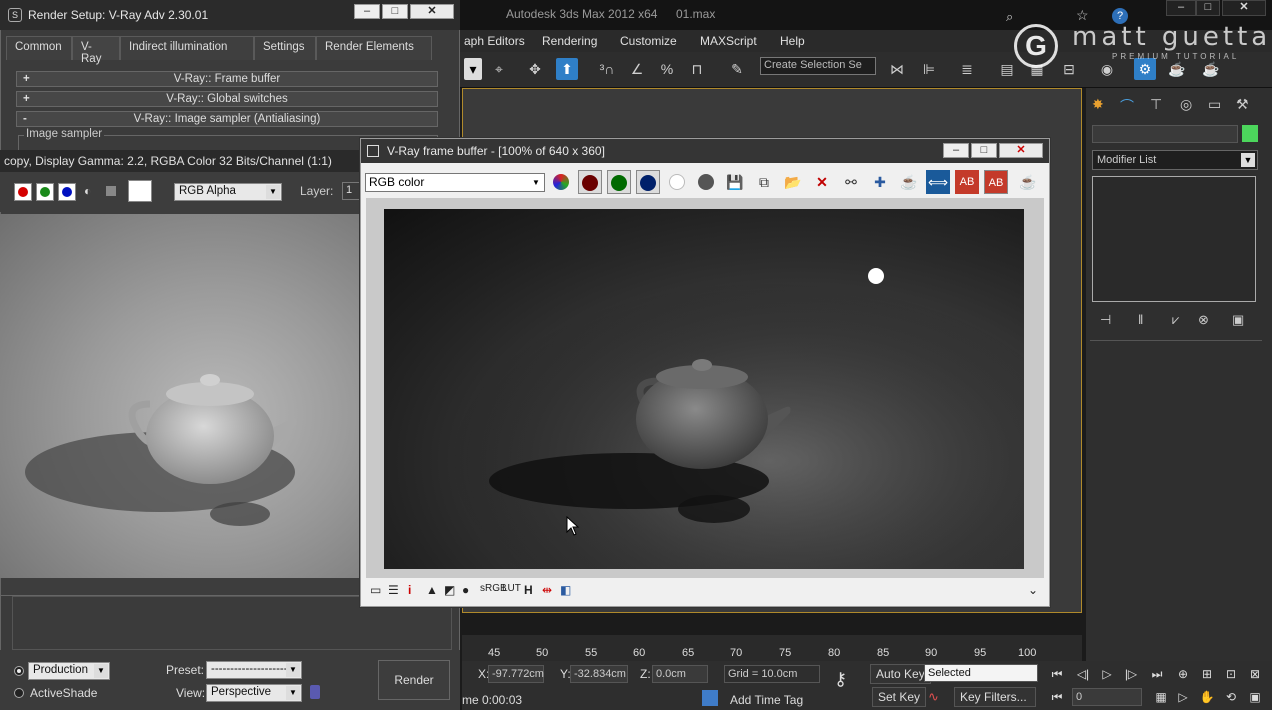 This screenshot has height=710, width=1272. Describe the element at coordinates (1145, 69) in the screenshot. I see `render-setup-icon: ⚙` at that location.